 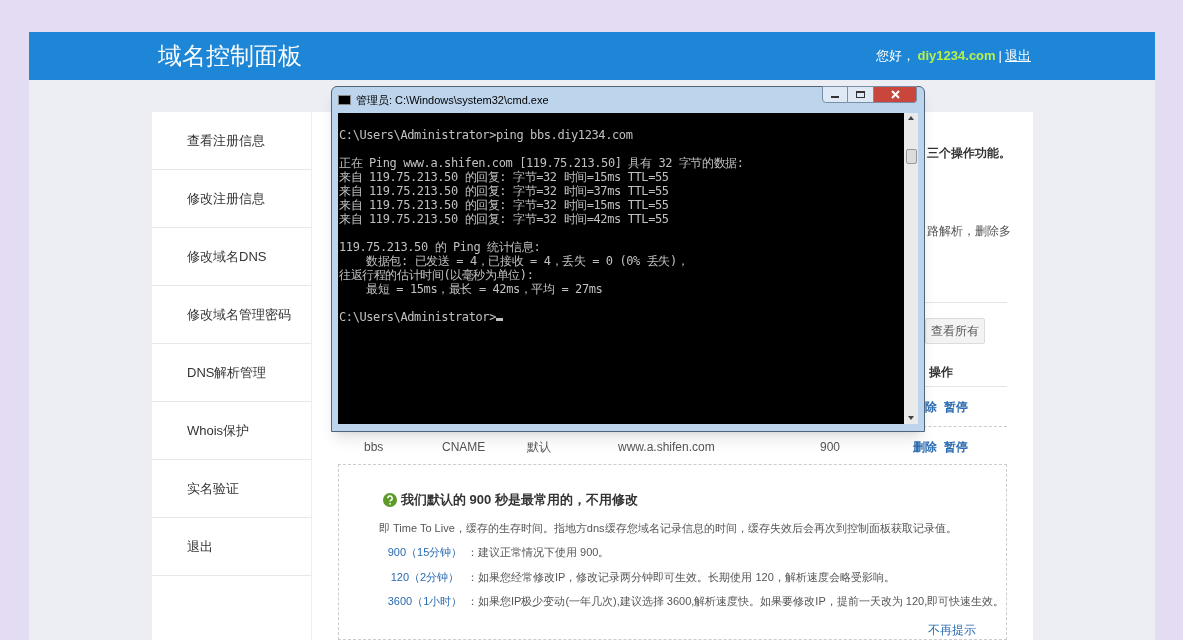 What do you see at coordinates (681, 577) in the screenshot?
I see `ttl-option-description: ：如果您经常修改IP，修改记录两分钟即可生效。长期使用 120，解析速度会略受影响。` at bounding box center [681, 577].